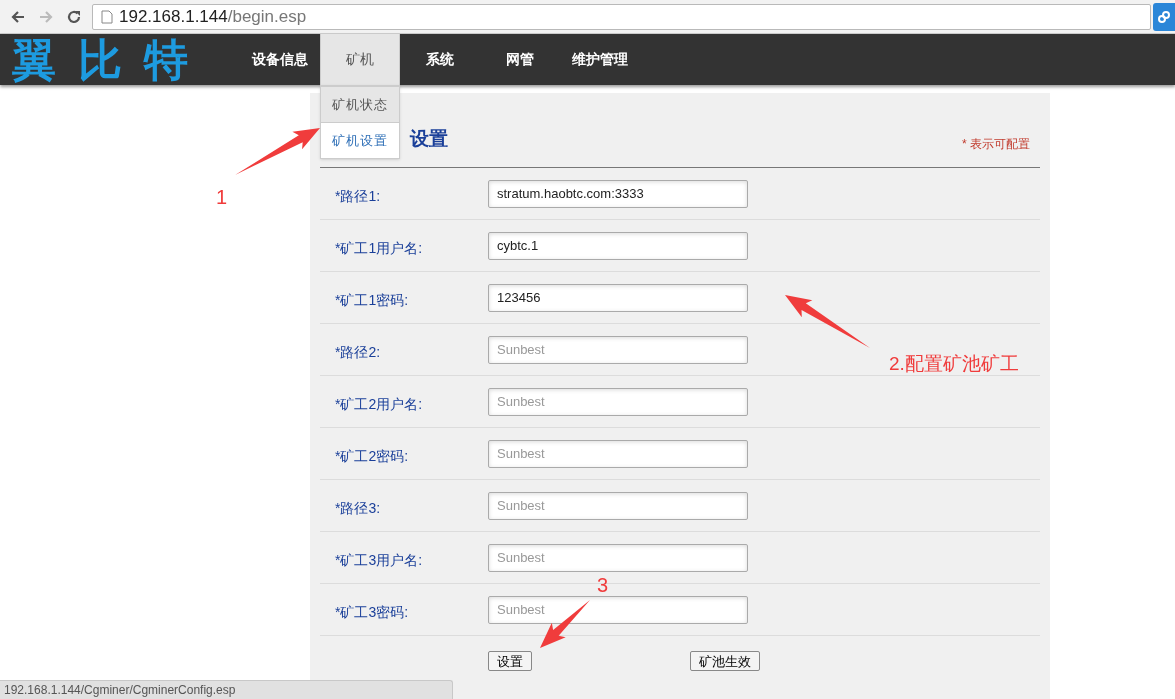  What do you see at coordinates (520, 59) in the screenshot?
I see `nav-tab: 网管` at bounding box center [520, 59].